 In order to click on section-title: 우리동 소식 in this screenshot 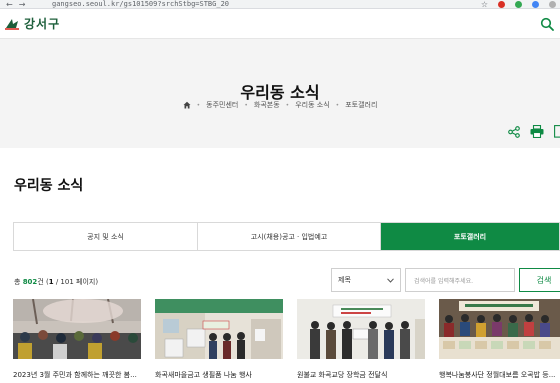, I will do `click(49, 186)`.